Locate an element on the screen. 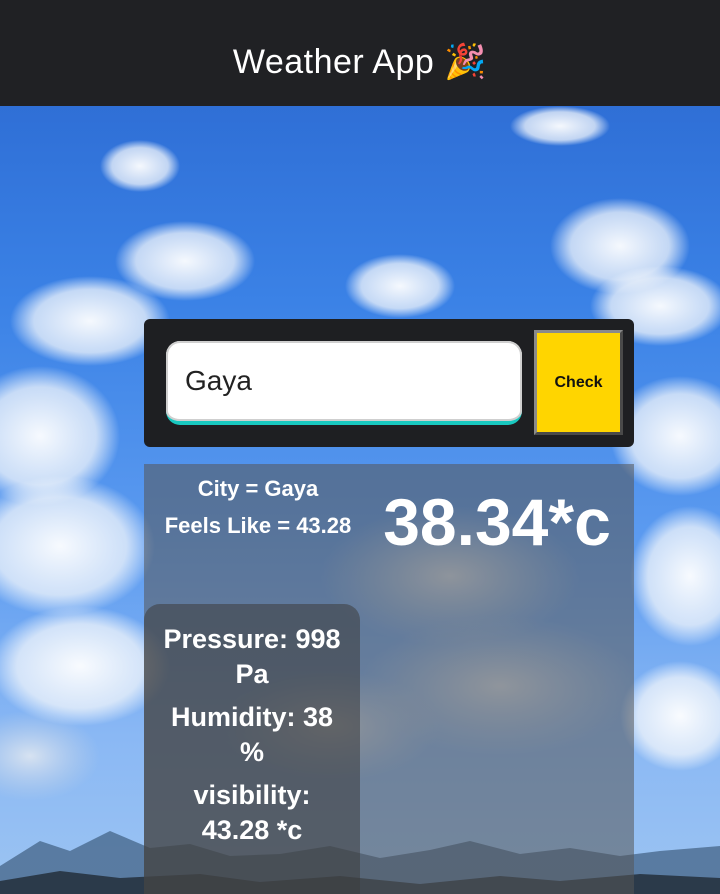  city-search-input is located at coordinates (344, 383).